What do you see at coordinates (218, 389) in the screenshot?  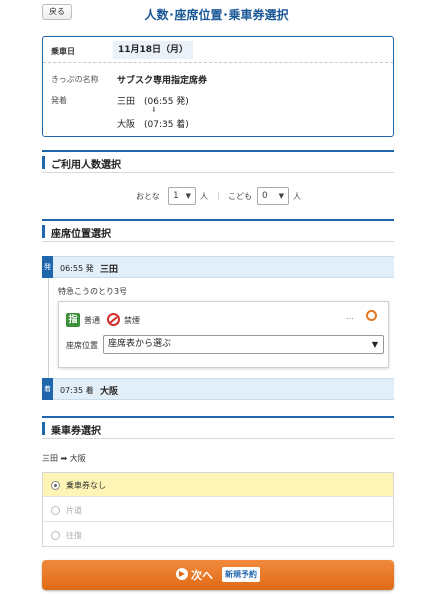 I see `arrival-station-bar: 着 07:35 着 大阪` at bounding box center [218, 389].